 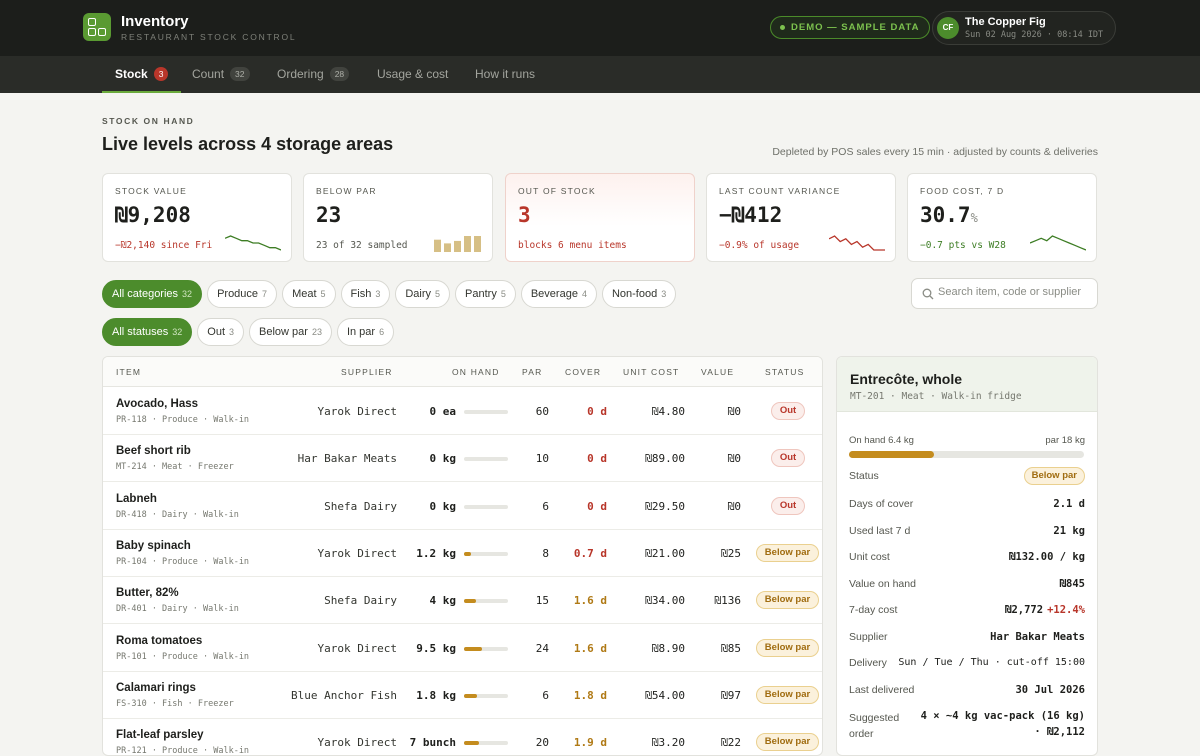 What do you see at coordinates (365, 332) in the screenshot?
I see `status-chip-in-par: In par 6` at bounding box center [365, 332].